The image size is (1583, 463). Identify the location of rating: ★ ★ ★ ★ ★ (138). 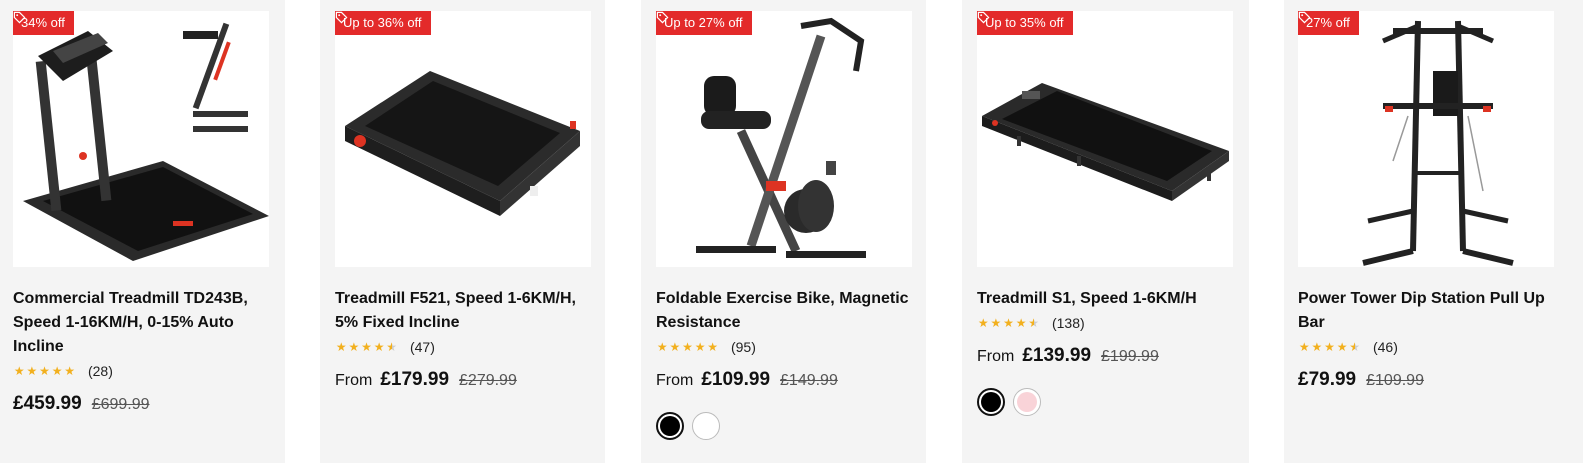
(1031, 323).